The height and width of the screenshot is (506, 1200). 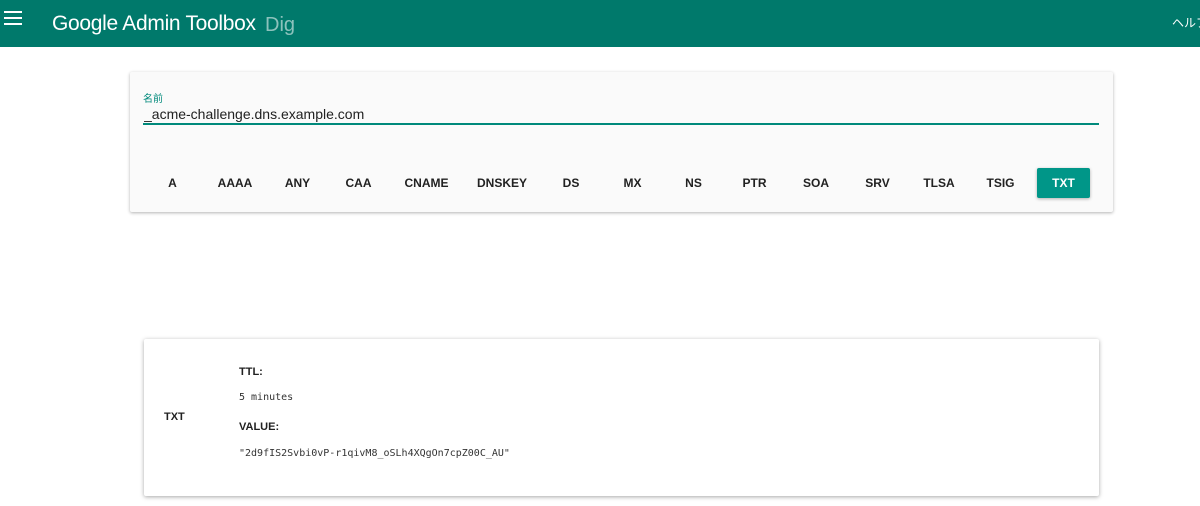 What do you see at coordinates (13, 18) in the screenshot?
I see `hamburger-menu-icon` at bounding box center [13, 18].